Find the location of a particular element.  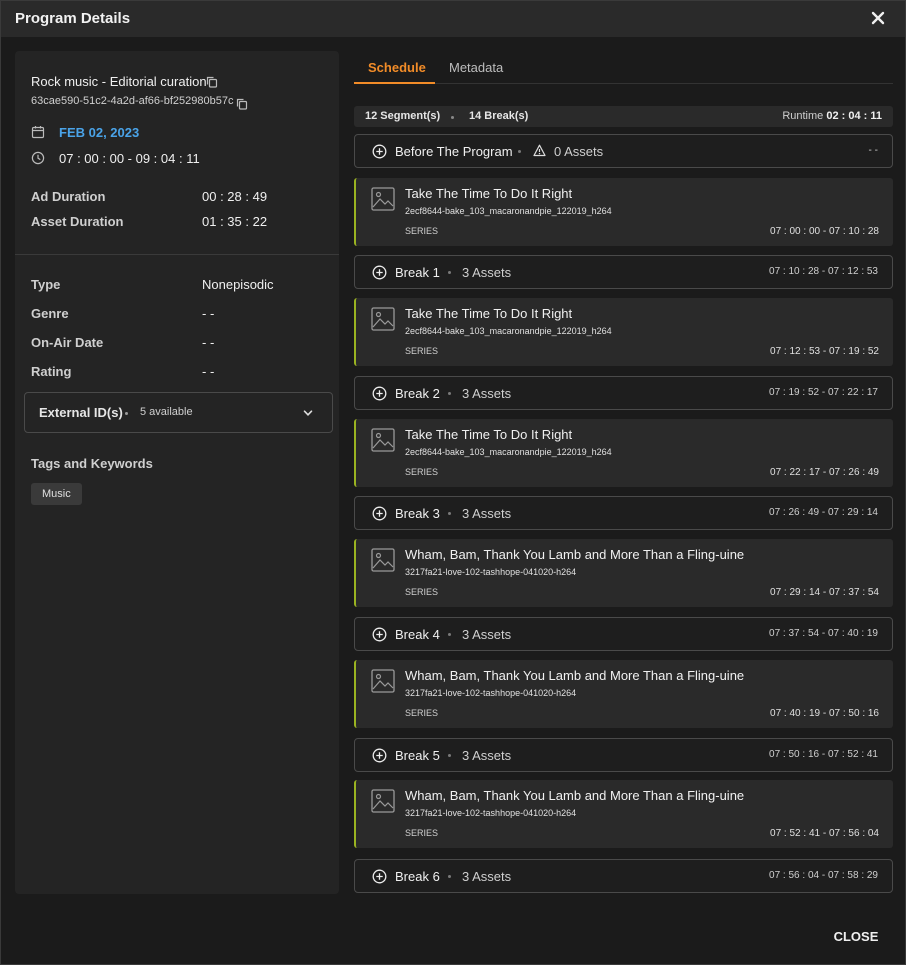

runtime-label: Runtime is located at coordinates (803, 116).